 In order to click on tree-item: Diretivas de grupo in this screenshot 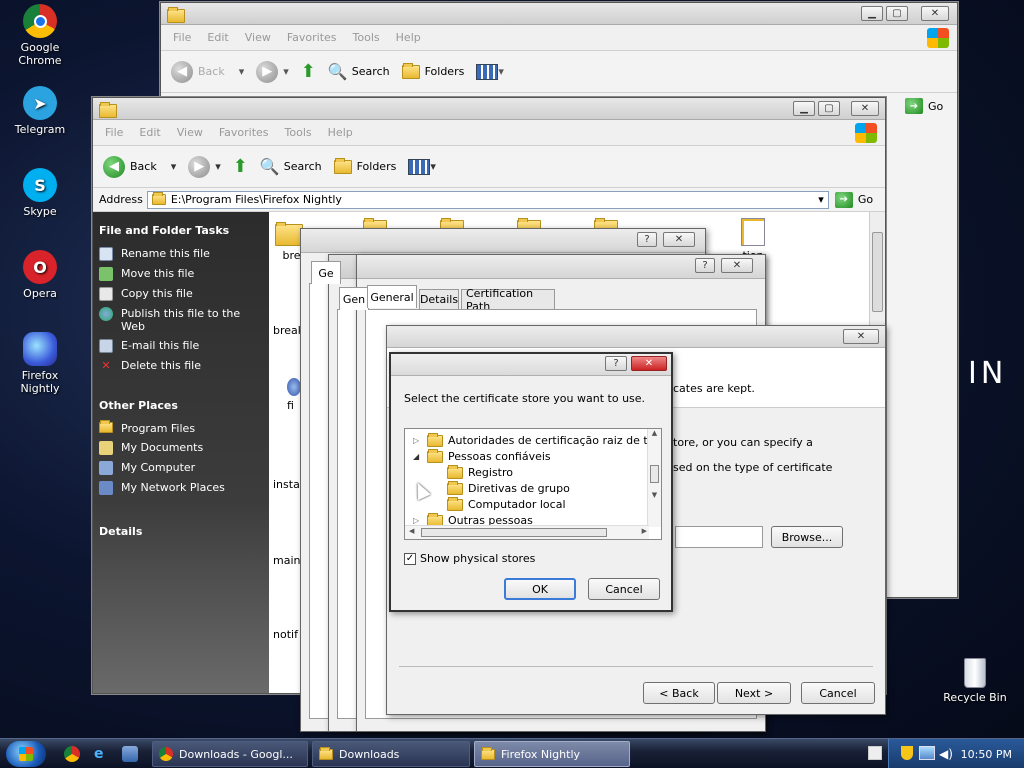, I will do `click(508, 487)`.